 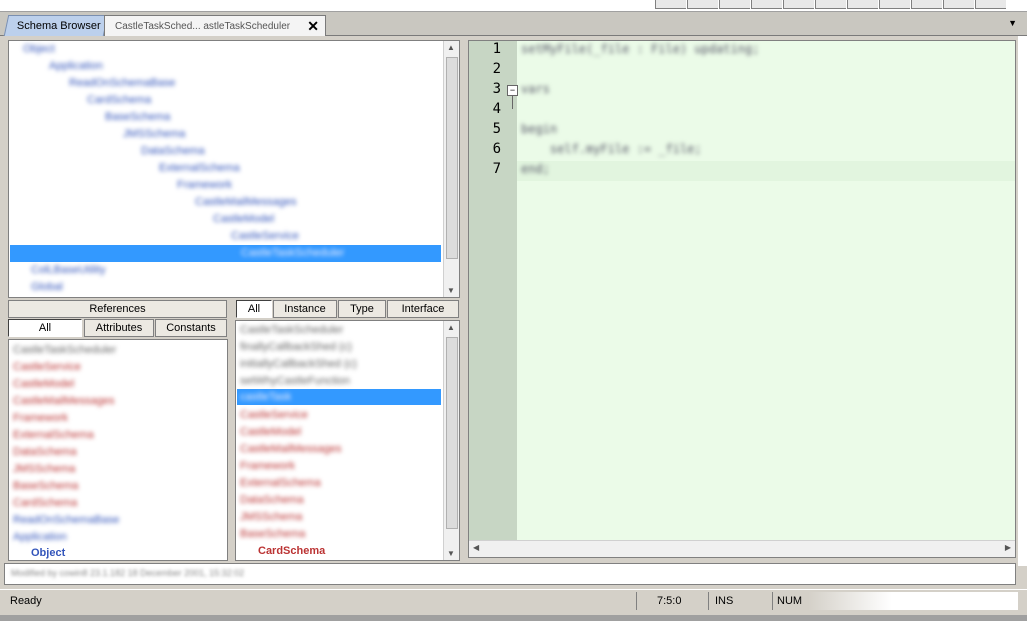 I want to click on code-line: self.myFile := _file;, so click(x=611, y=149).